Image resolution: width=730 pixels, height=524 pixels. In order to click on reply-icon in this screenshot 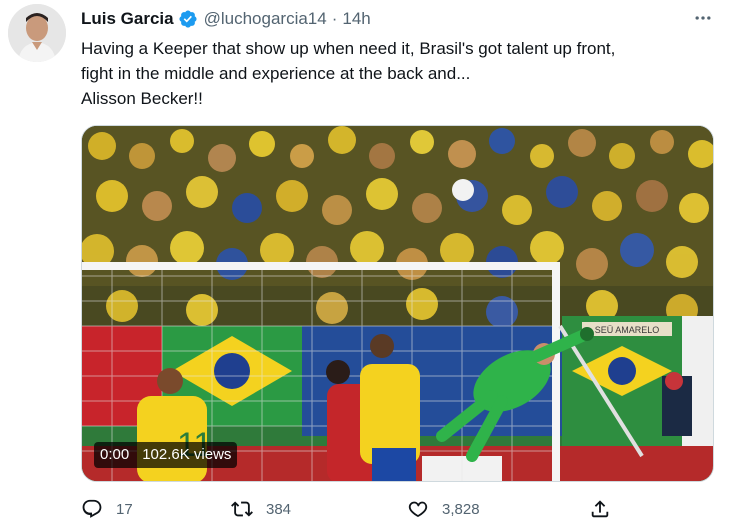, I will do `click(92, 508)`.